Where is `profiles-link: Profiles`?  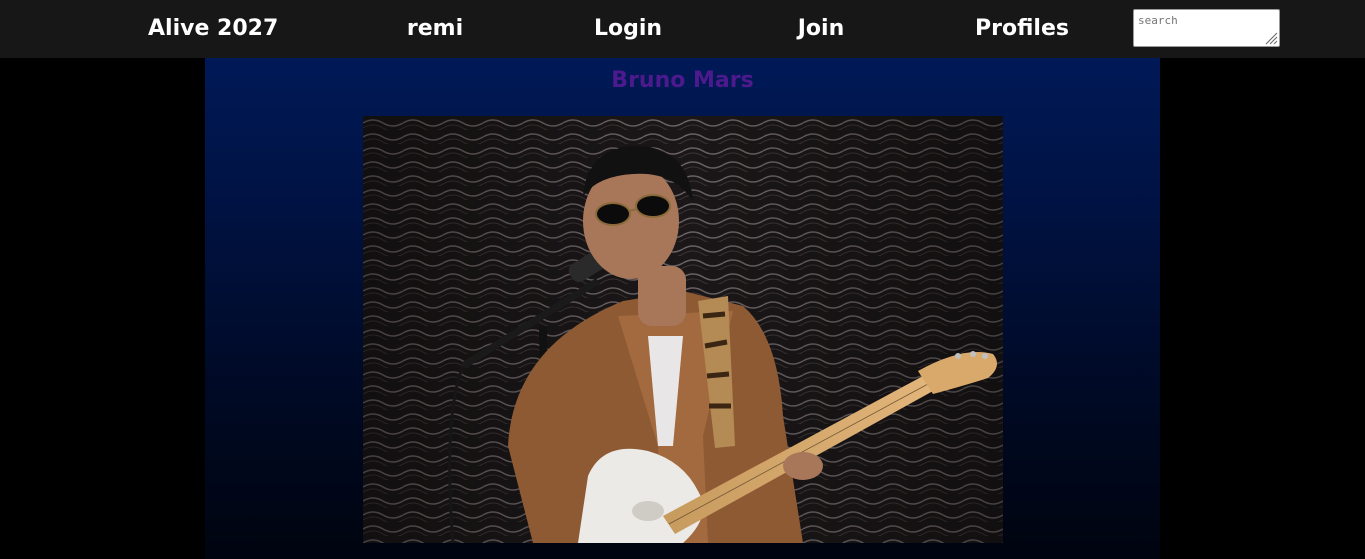 profiles-link: Profiles is located at coordinates (1022, 29).